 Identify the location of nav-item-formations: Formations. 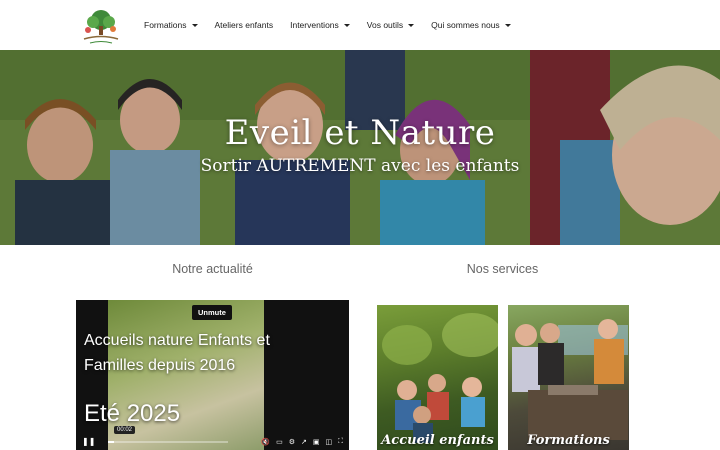
(171, 25).